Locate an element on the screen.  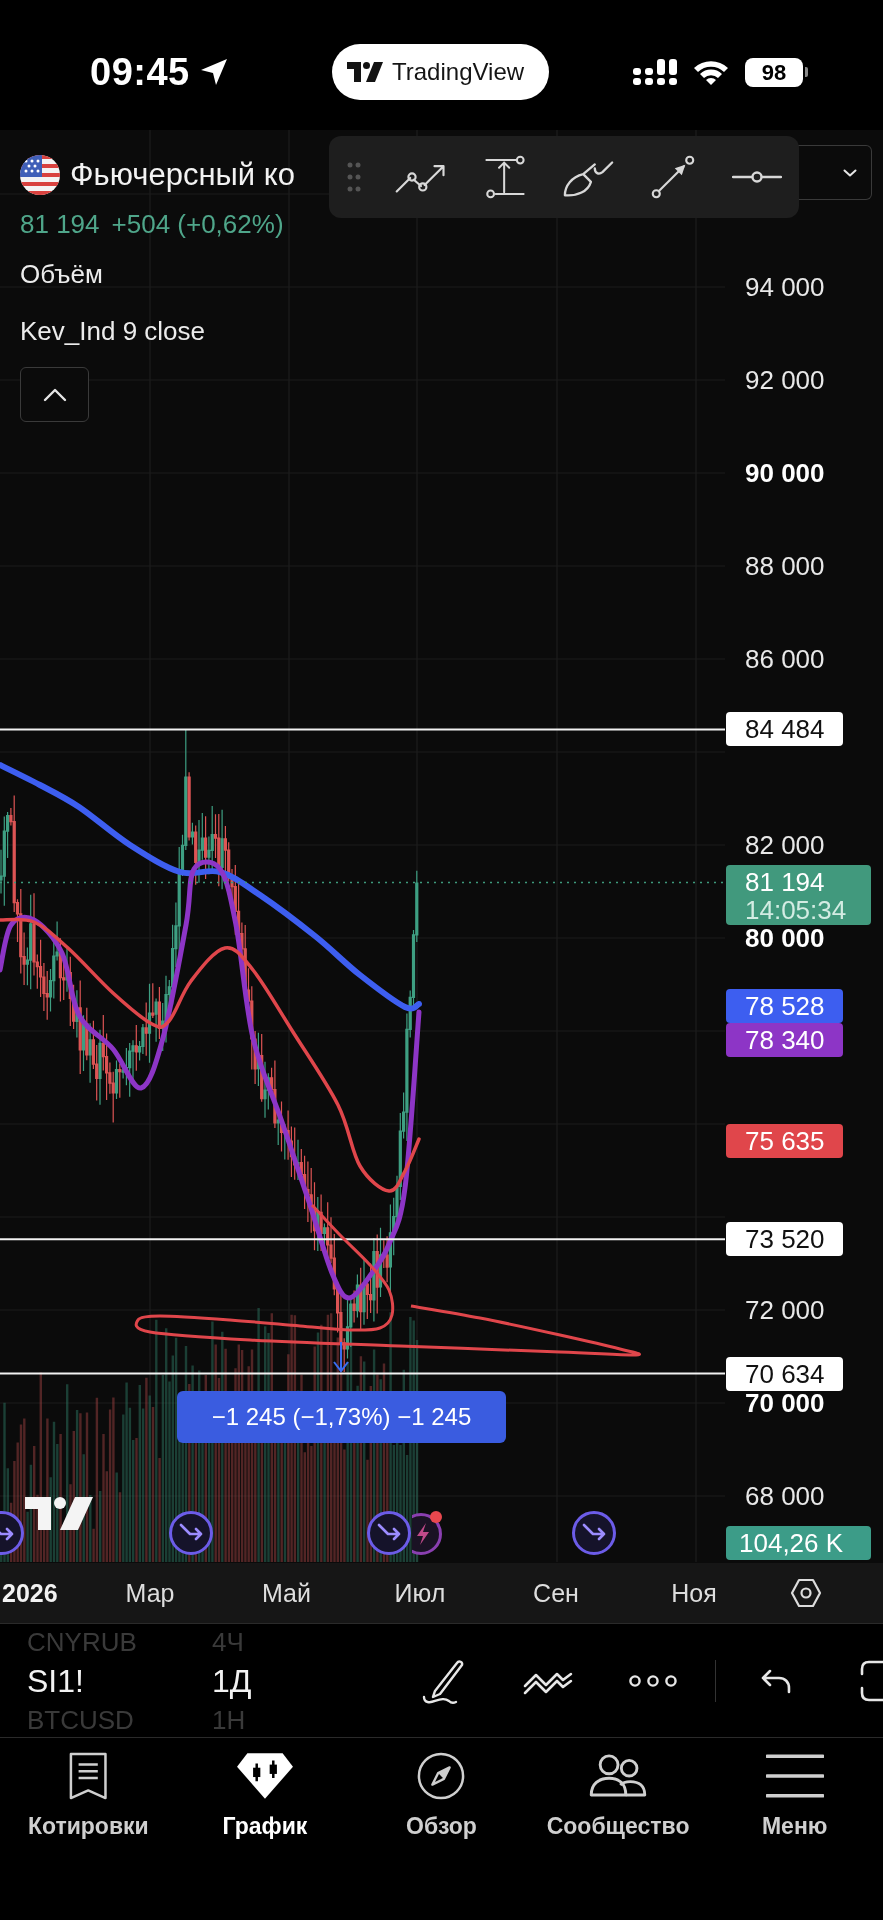
time-axis-label: Мар is located at coordinates (150, 1593).